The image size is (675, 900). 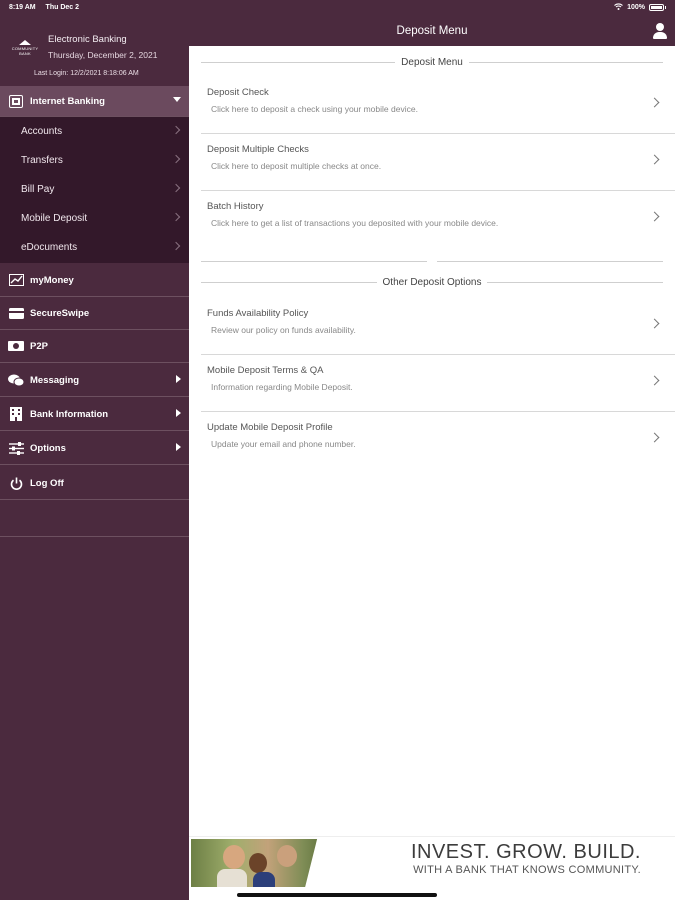 What do you see at coordinates (16, 483) in the screenshot?
I see `power-icon` at bounding box center [16, 483].